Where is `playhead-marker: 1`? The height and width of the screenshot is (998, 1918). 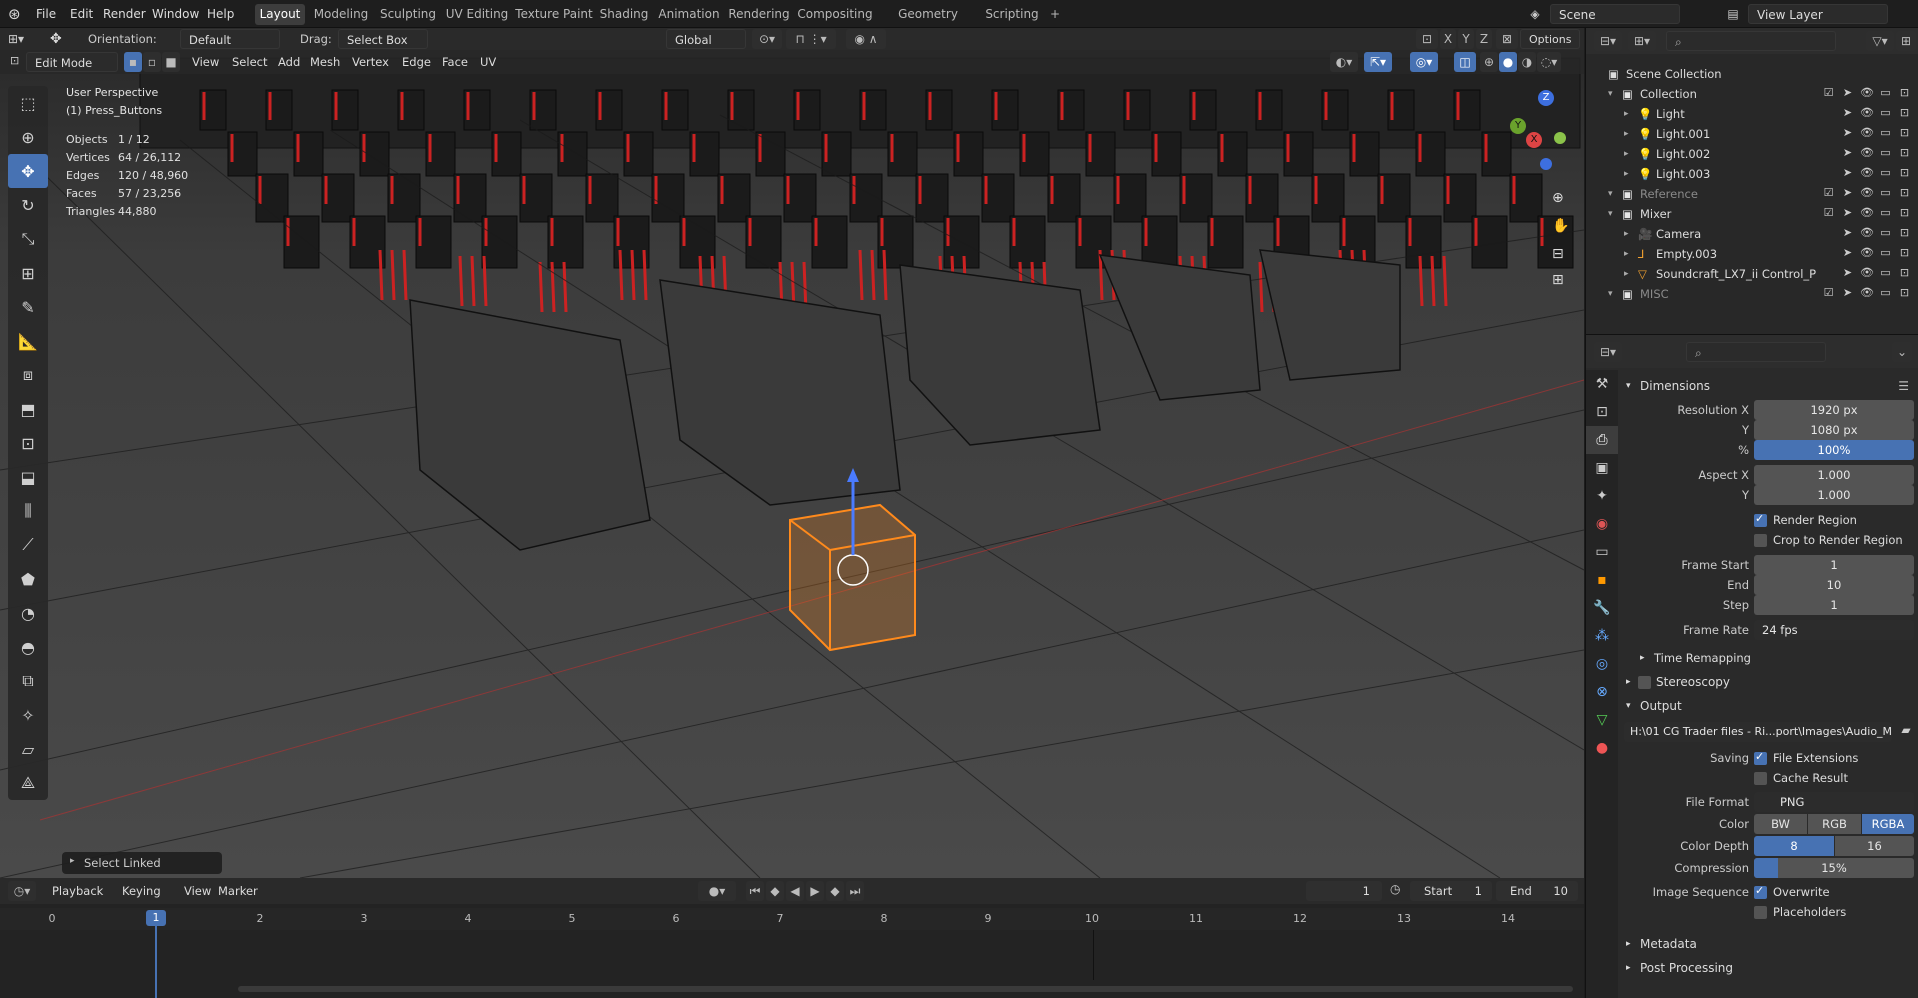
playhead-marker: 1 is located at coordinates (156, 918).